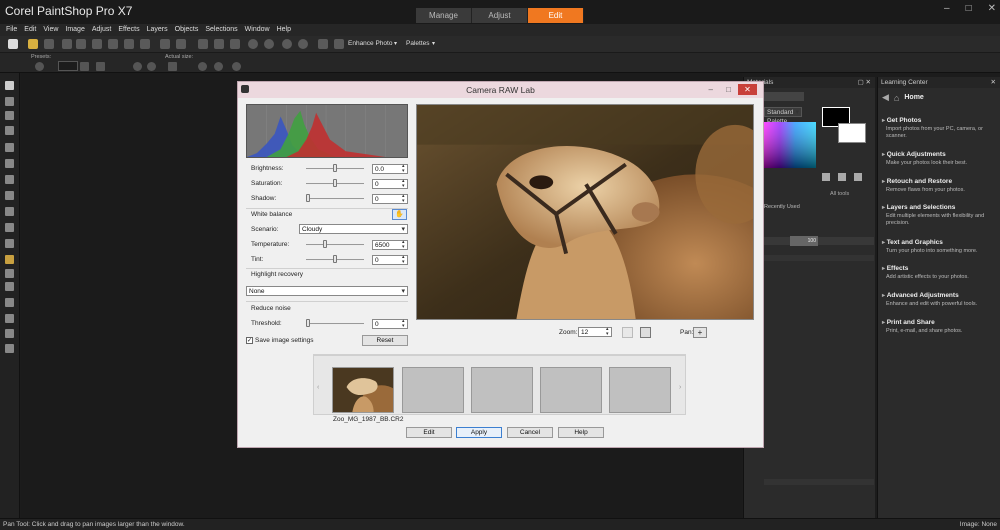 The image size is (1000, 530). Describe the element at coordinates (128, 30) in the screenshot. I see `menu-effects: Effects` at that location.